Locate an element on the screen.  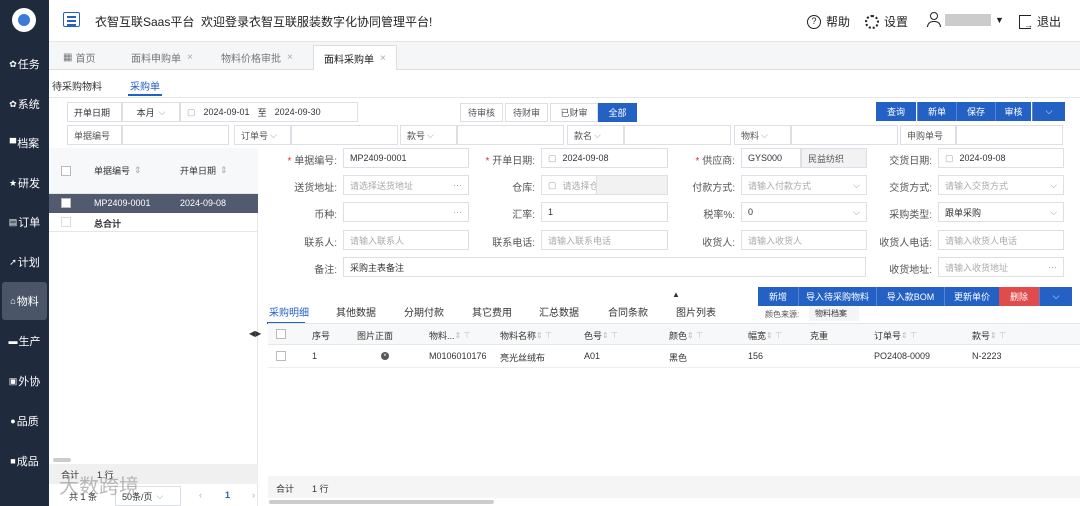
sidebar-item-2: ▀ 档案 is located at coordinates (24, 143).